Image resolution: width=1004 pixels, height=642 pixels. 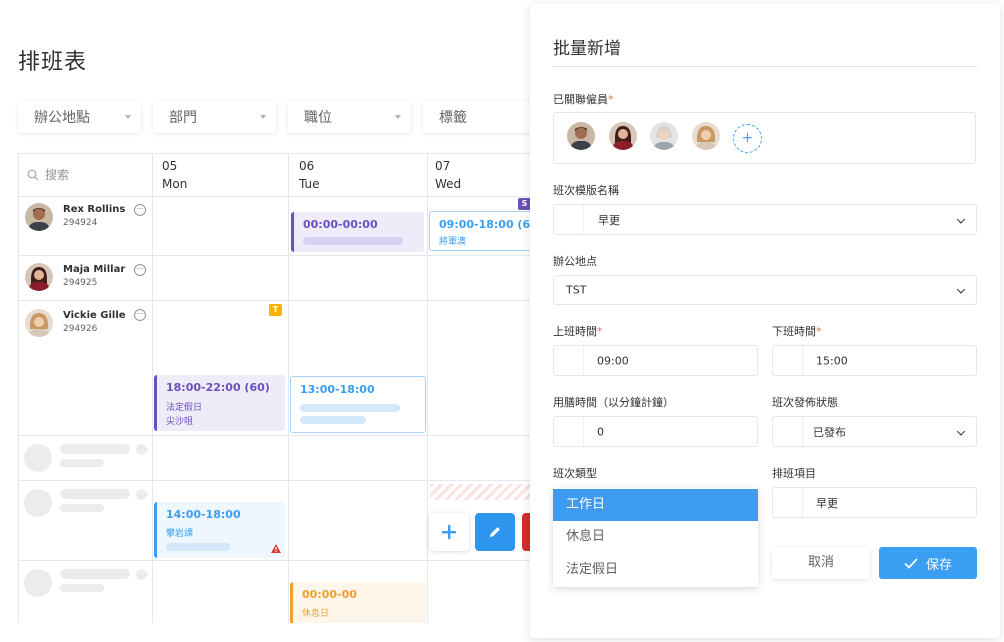 I want to click on shift-note: 攀岩課, so click(x=180, y=534).